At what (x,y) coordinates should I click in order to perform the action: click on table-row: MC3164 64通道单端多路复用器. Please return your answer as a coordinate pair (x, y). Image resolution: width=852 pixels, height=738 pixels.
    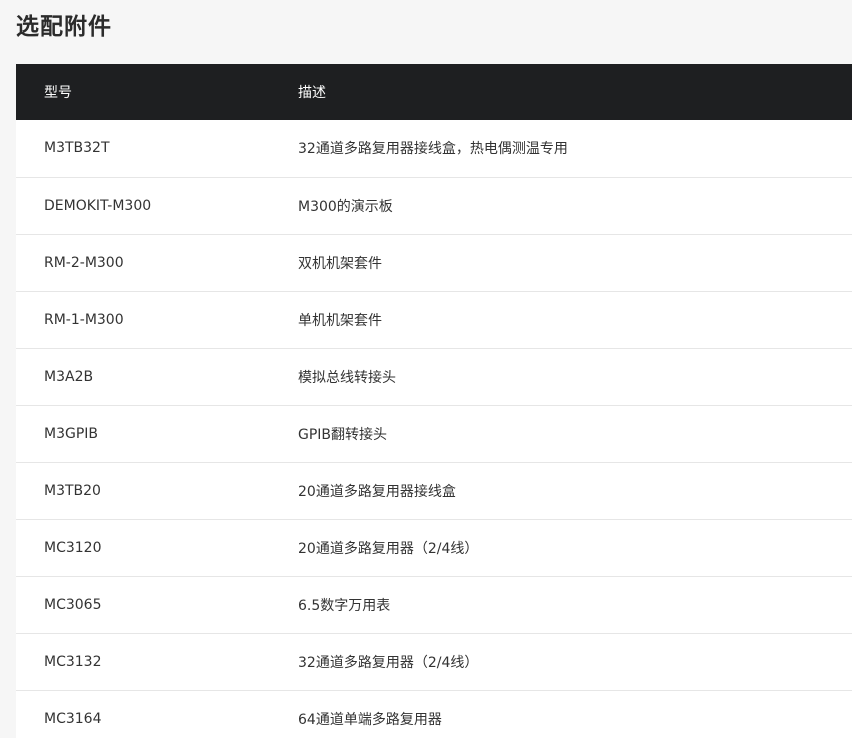
    Looking at the image, I should click on (434, 714).